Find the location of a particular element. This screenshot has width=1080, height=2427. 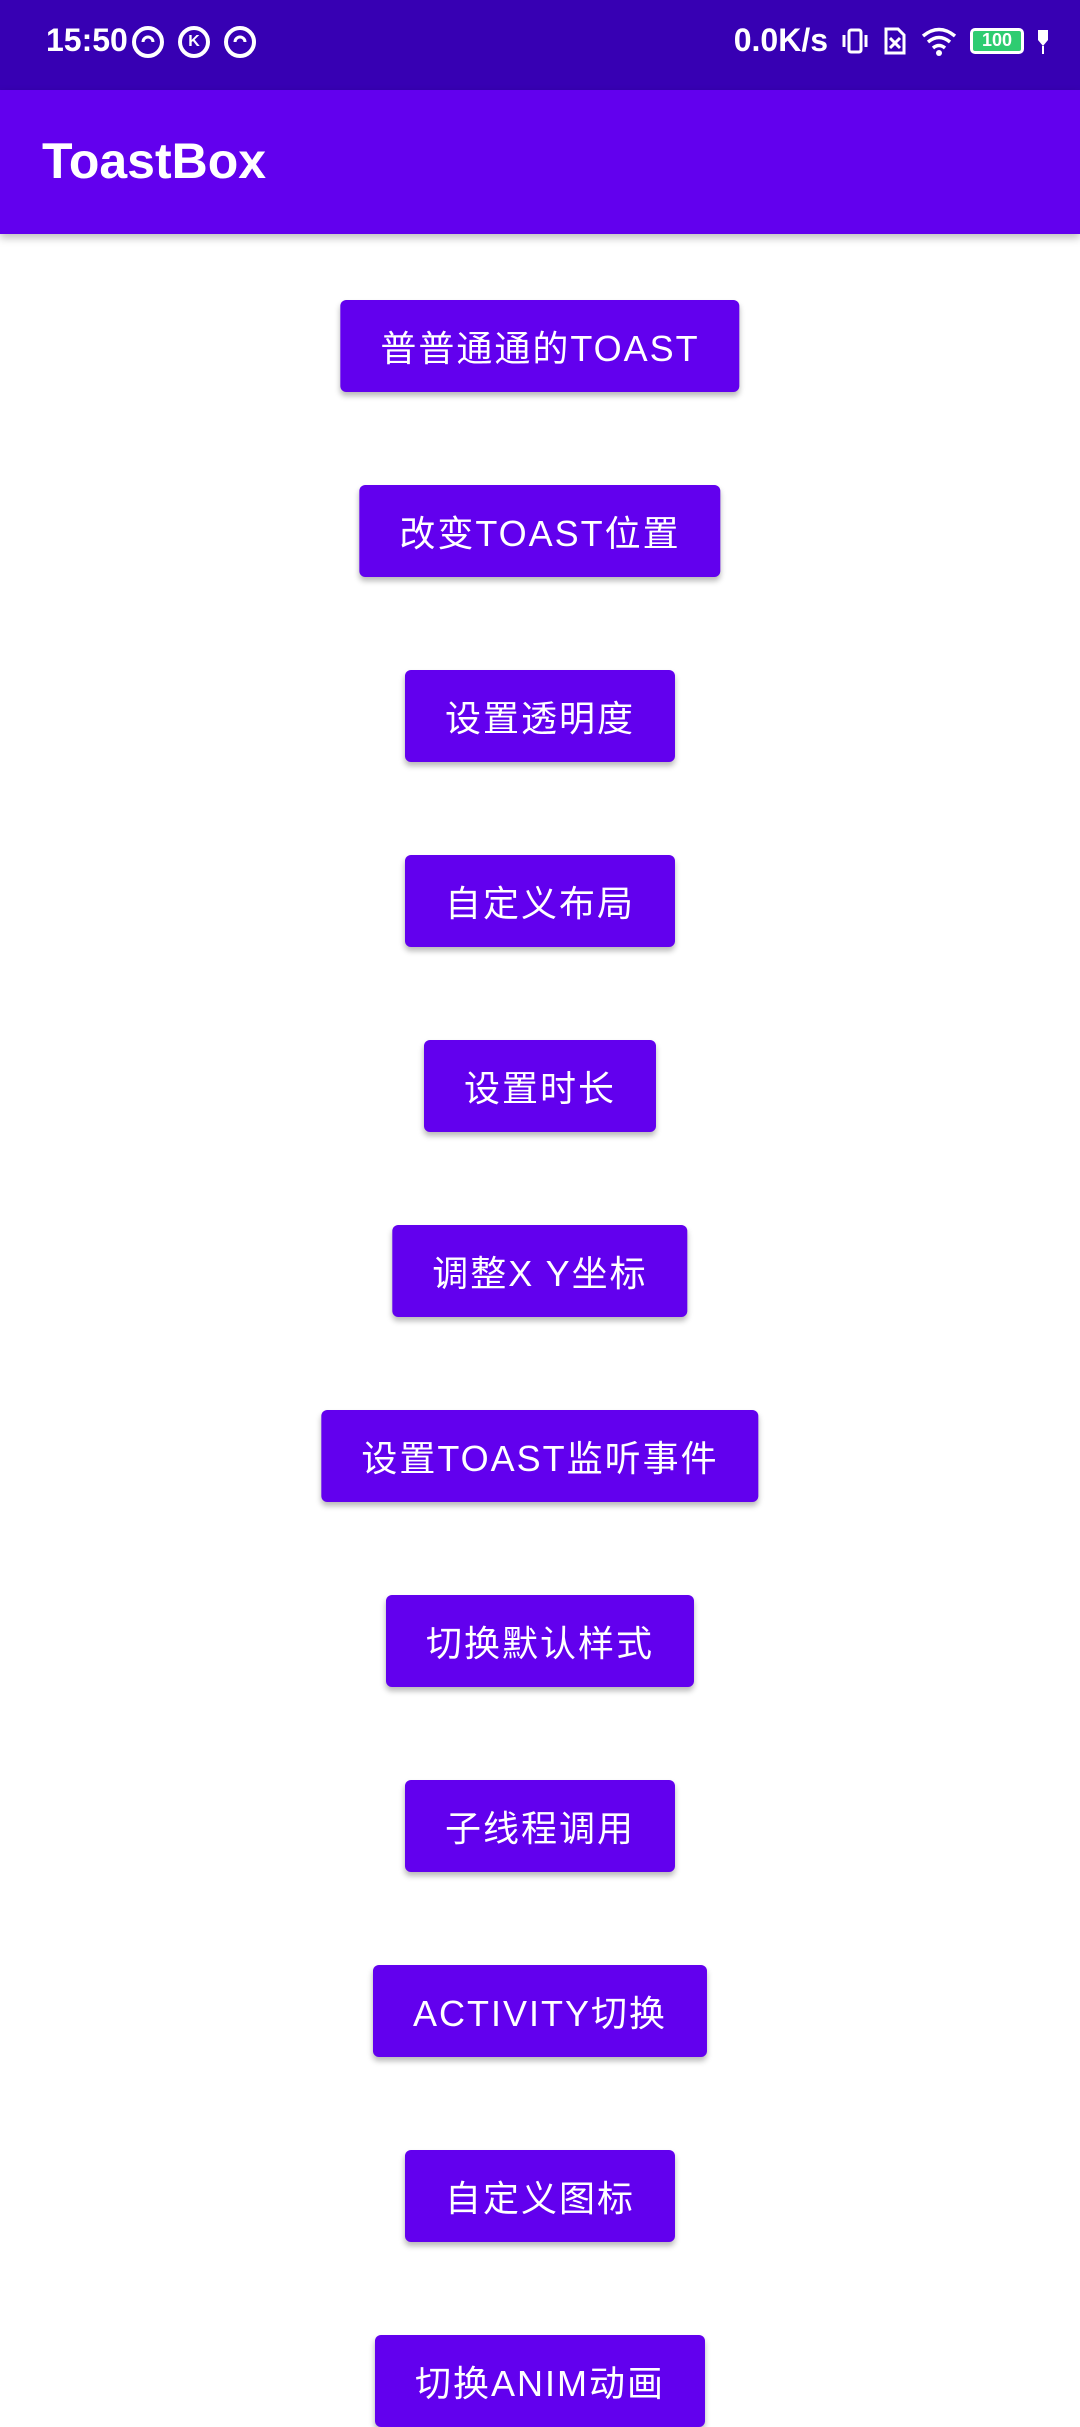

battery-icon: 100 is located at coordinates (997, 40).